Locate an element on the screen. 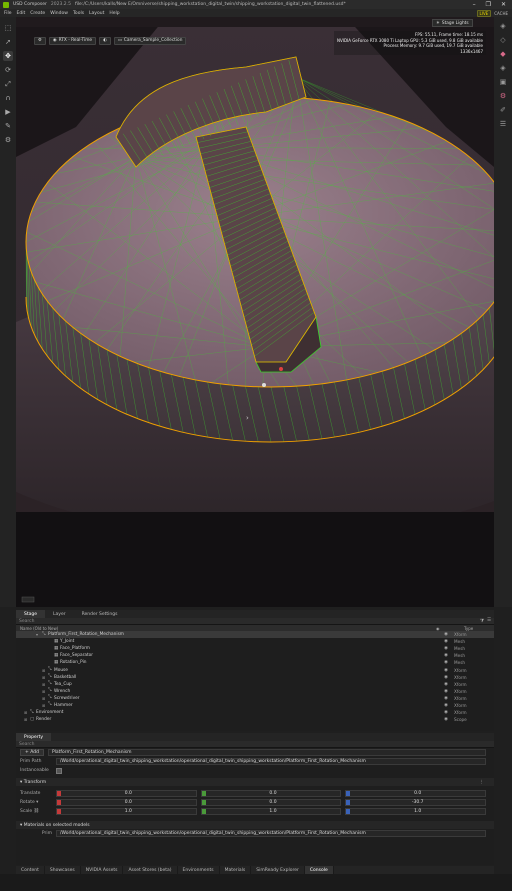  scale-x-field: 1.0 is located at coordinates (126, 811).